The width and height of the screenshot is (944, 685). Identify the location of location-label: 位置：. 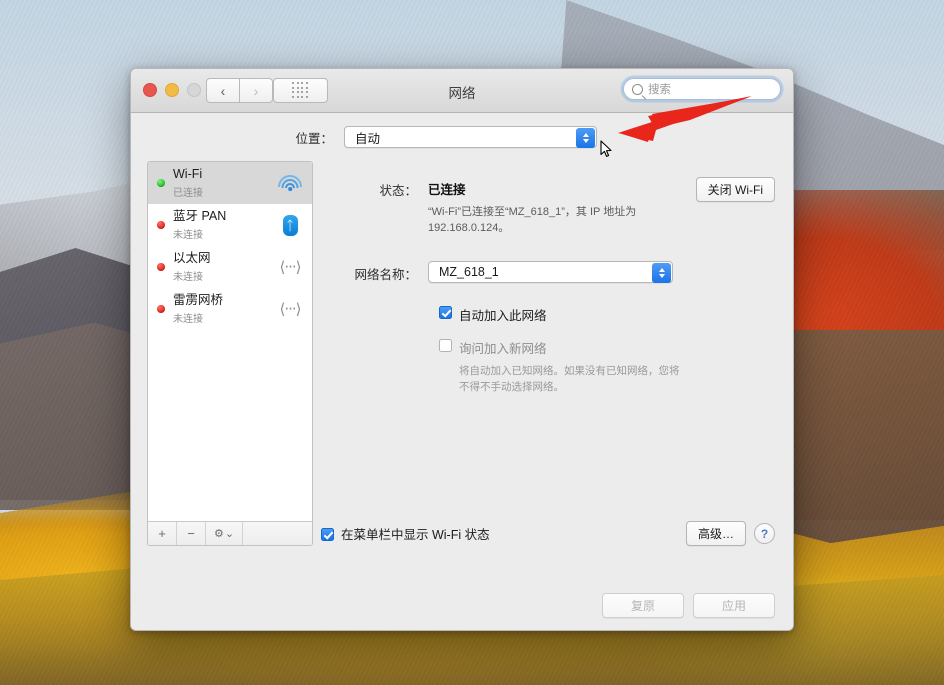
(314, 138).